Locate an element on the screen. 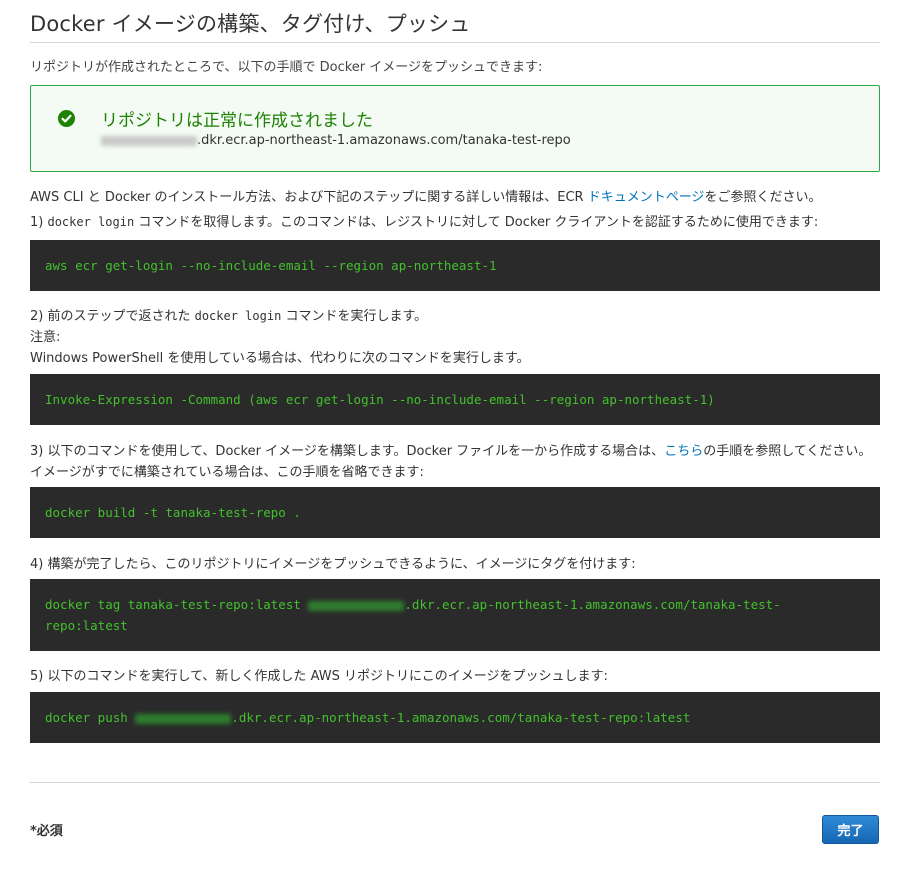 The width and height of the screenshot is (900, 870). info-text-after: をご参照ください。 is located at coordinates (763, 197).